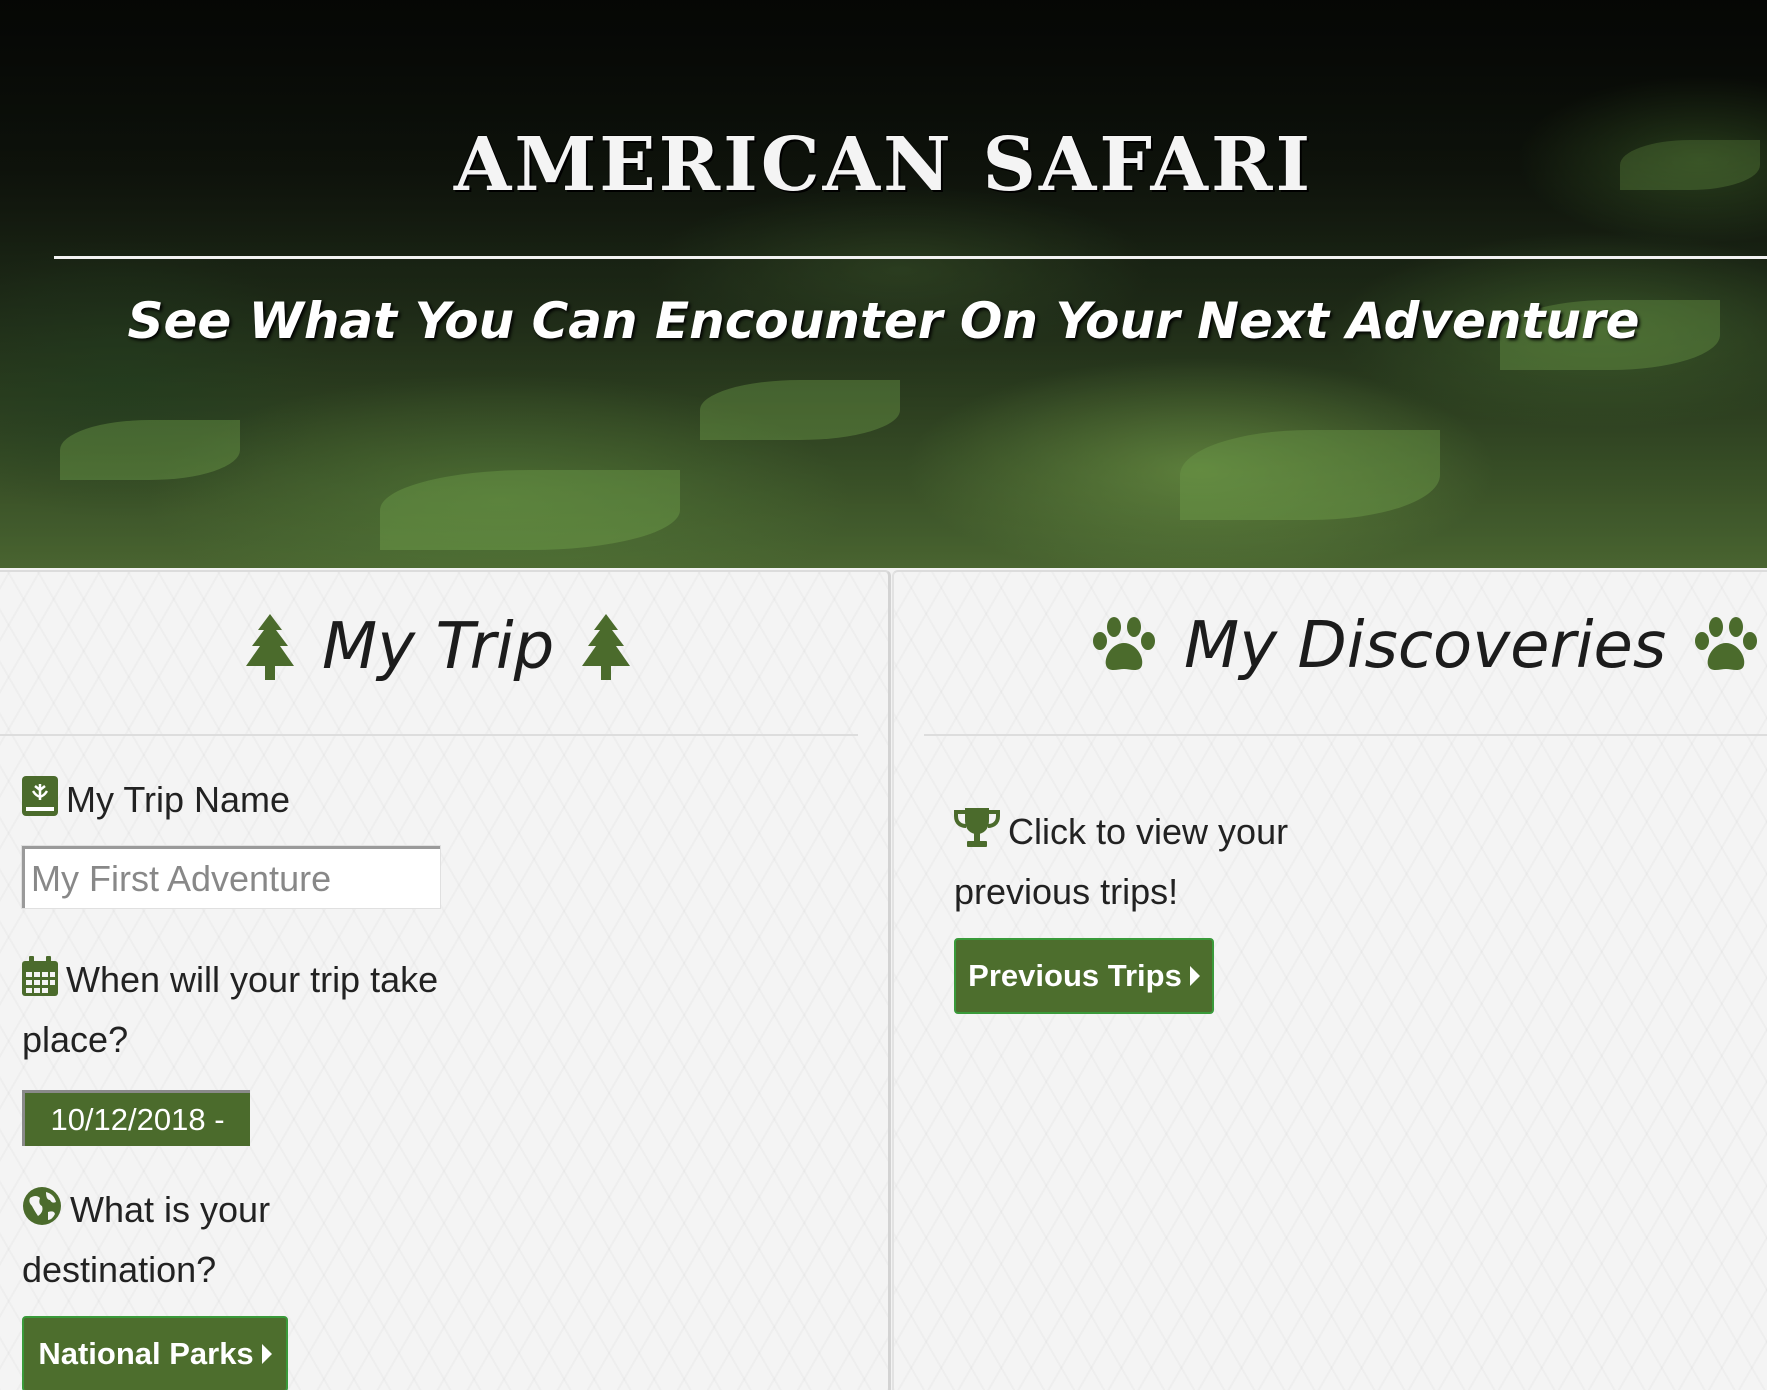 The height and width of the screenshot is (1390, 1767). What do you see at coordinates (910, 257) in the screenshot?
I see `hero-divider` at bounding box center [910, 257].